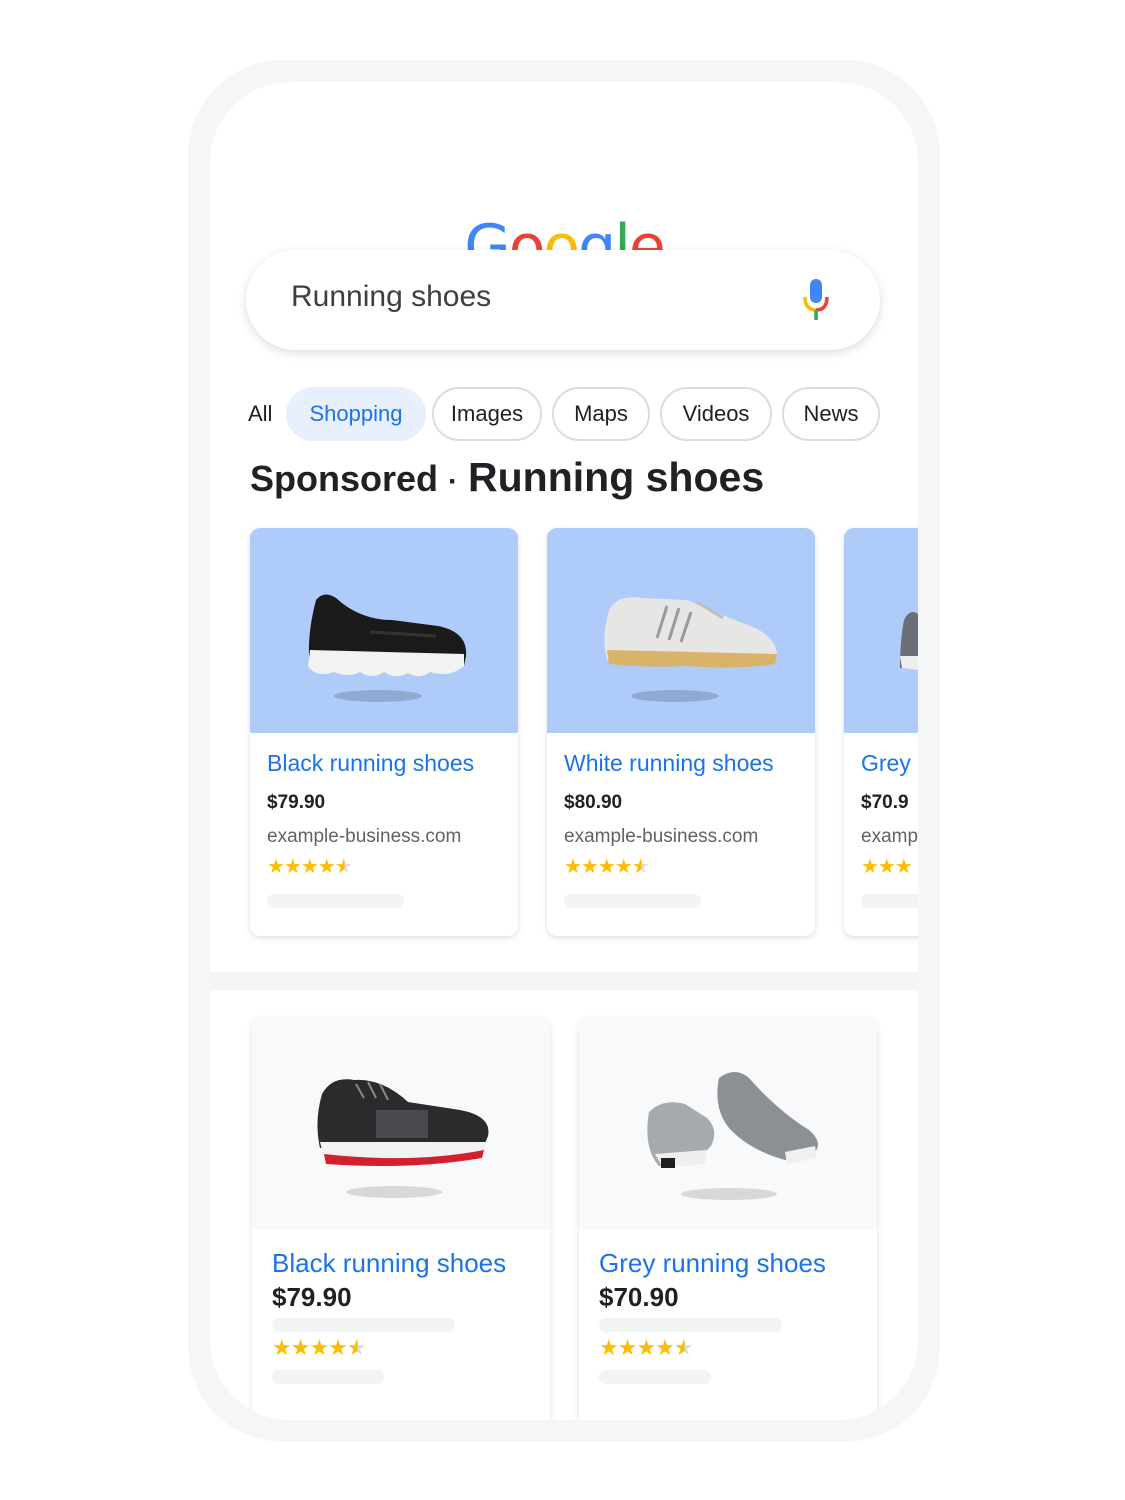  Describe the element at coordinates (885, 802) in the screenshot. I see `product-price: $70.9` at that location.